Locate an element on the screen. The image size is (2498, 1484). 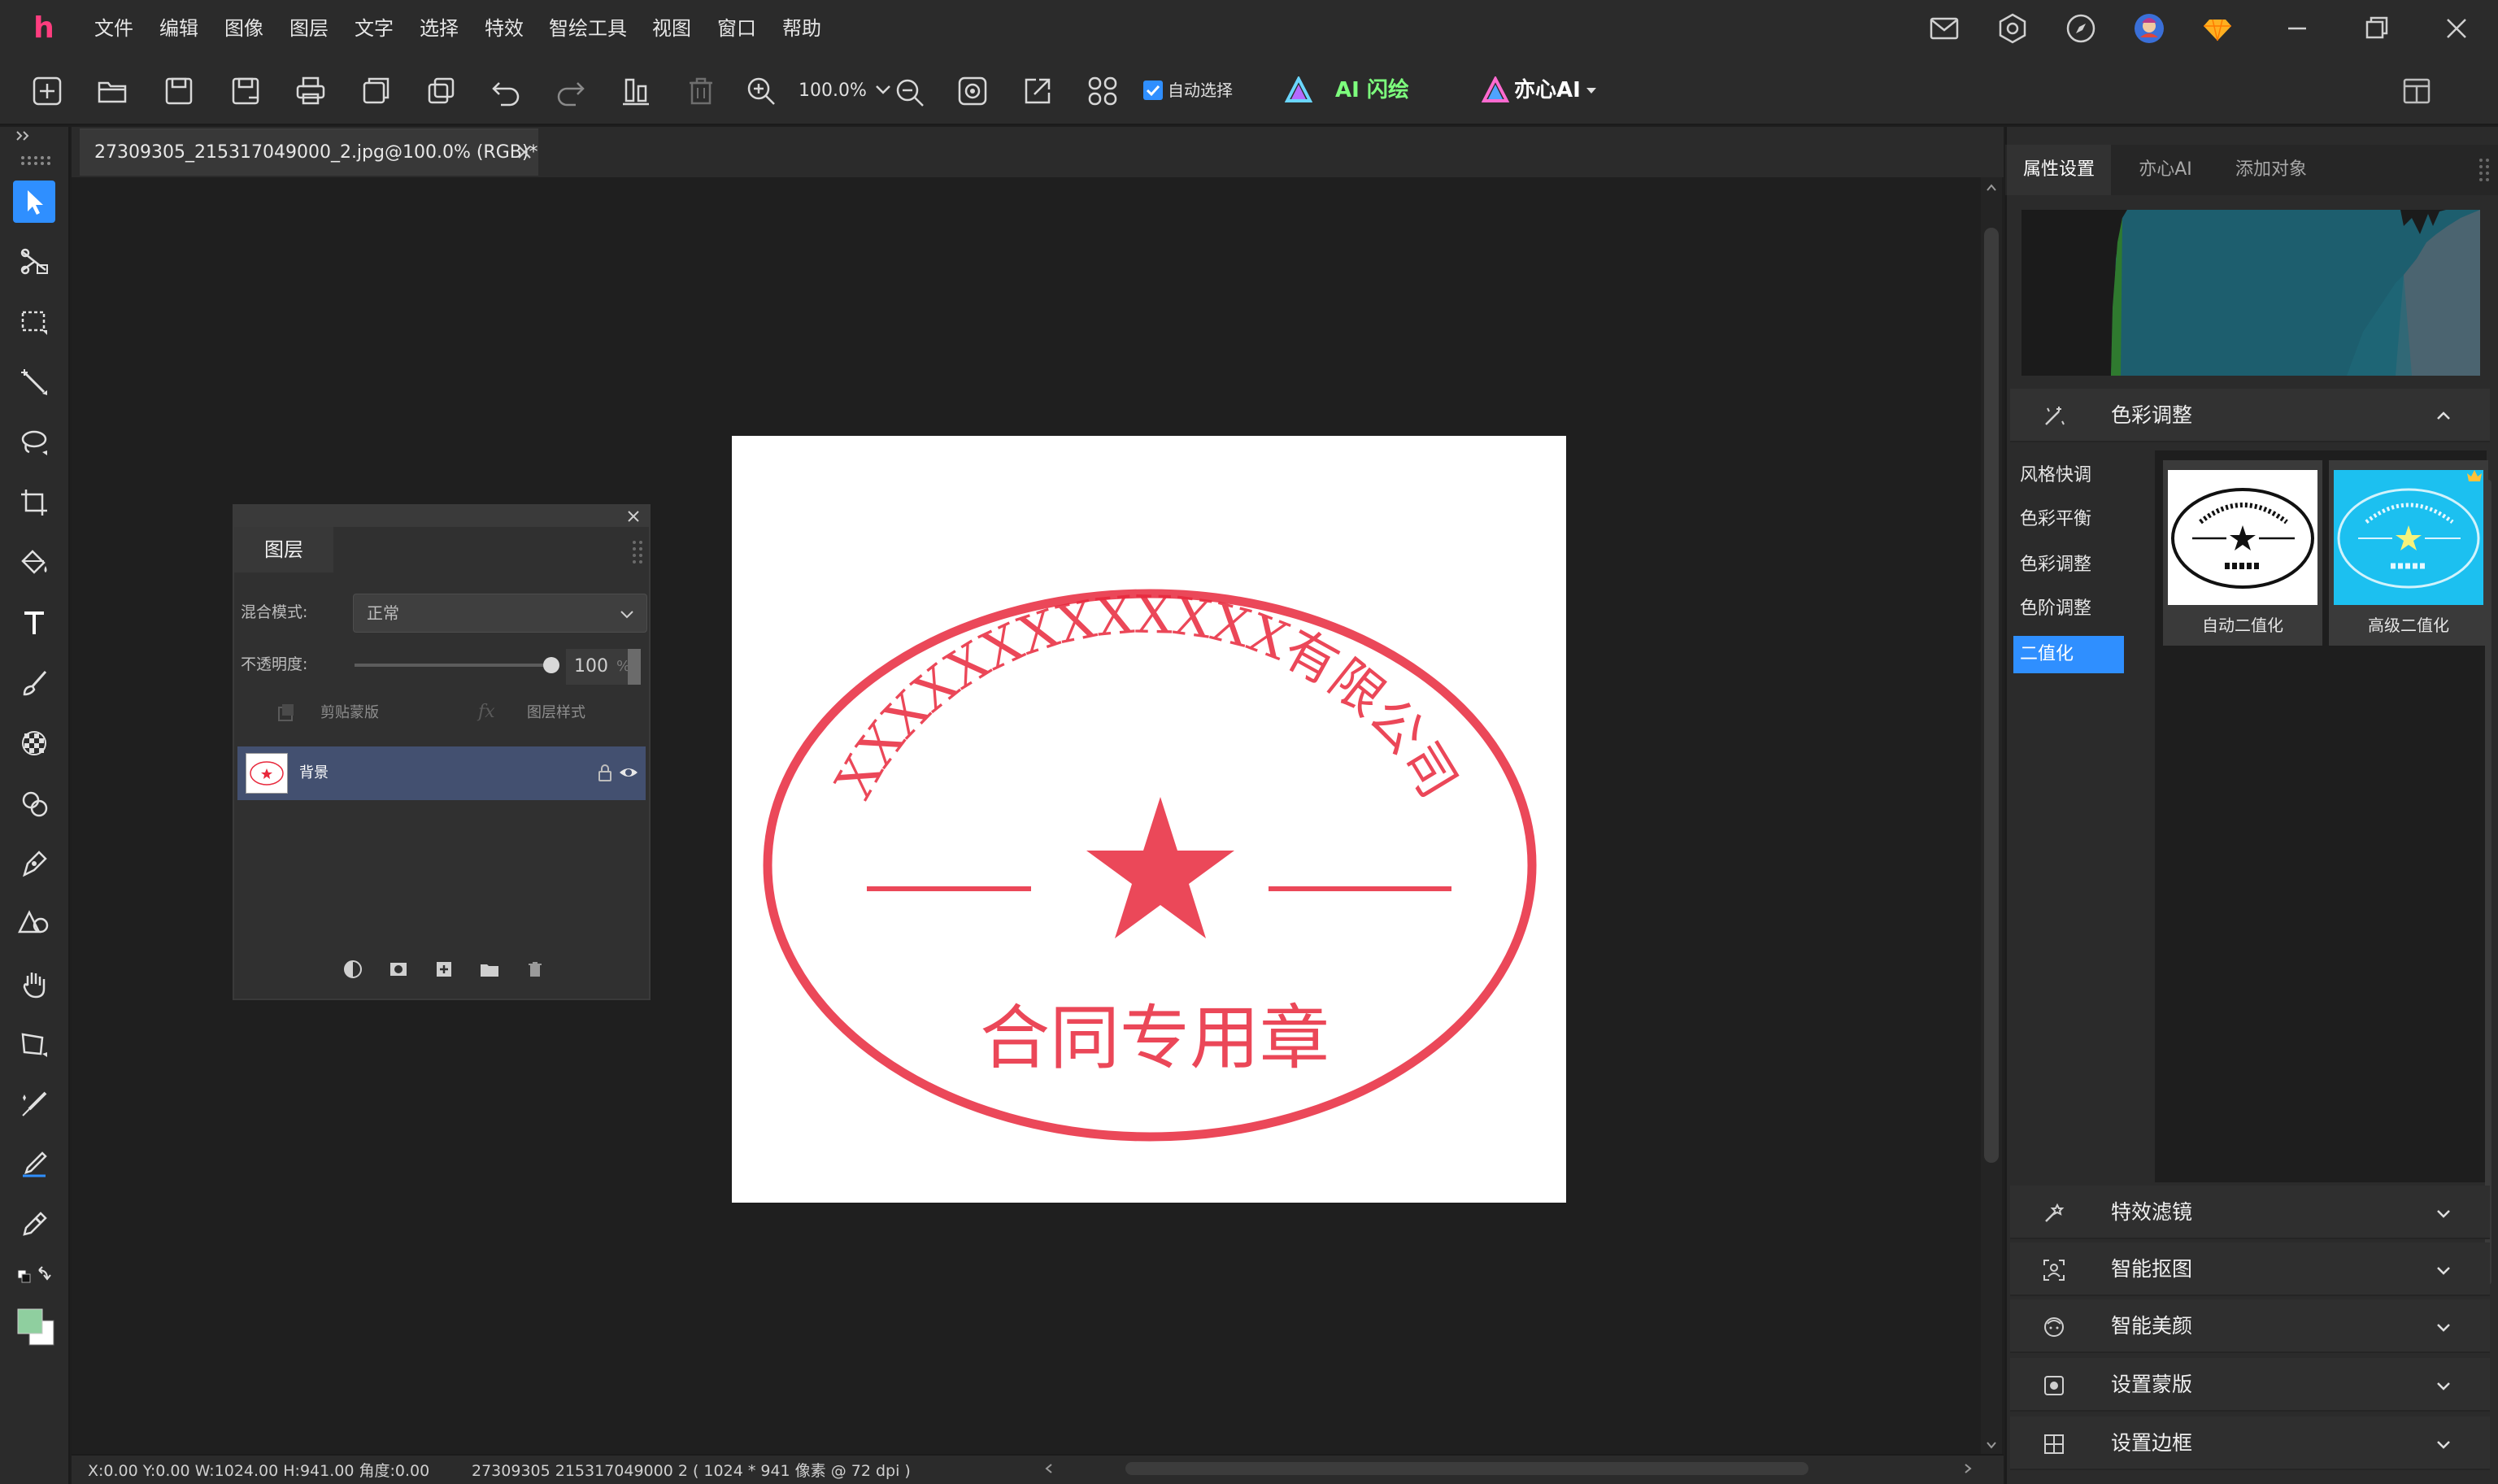
vertical-scroll-thumb is located at coordinates (1991, 695).